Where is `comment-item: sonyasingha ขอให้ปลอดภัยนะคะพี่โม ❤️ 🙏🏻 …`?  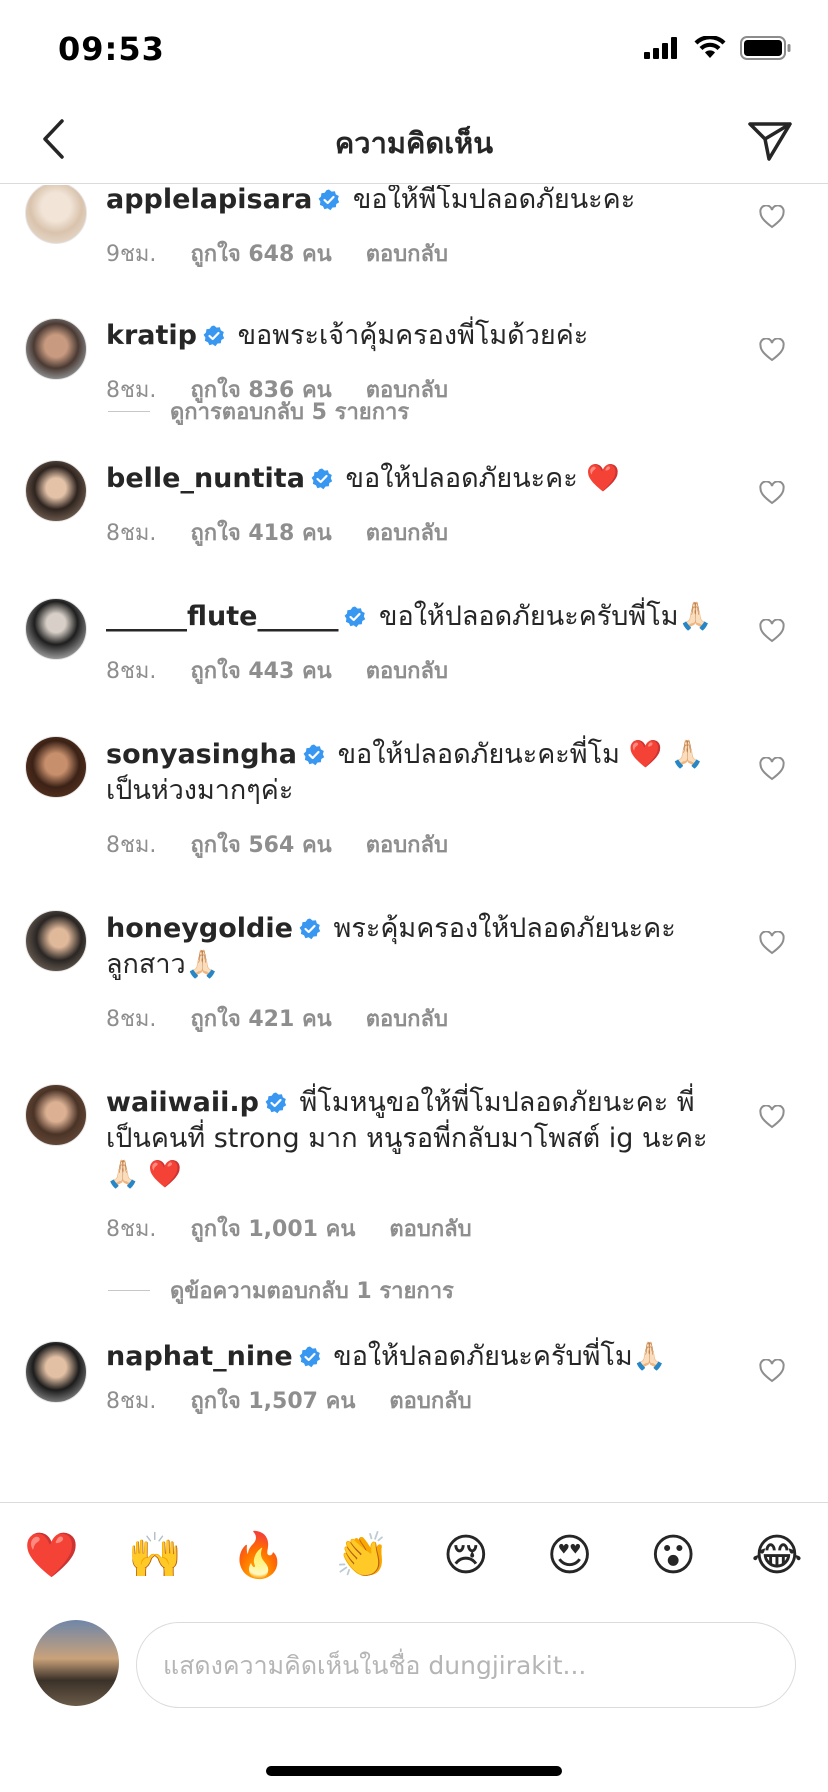
comment-item: sonyasingha ขอให้ปลอดภัยนะคะพี่โม ❤️ 🙏🏻 … is located at coordinates (414, 820).